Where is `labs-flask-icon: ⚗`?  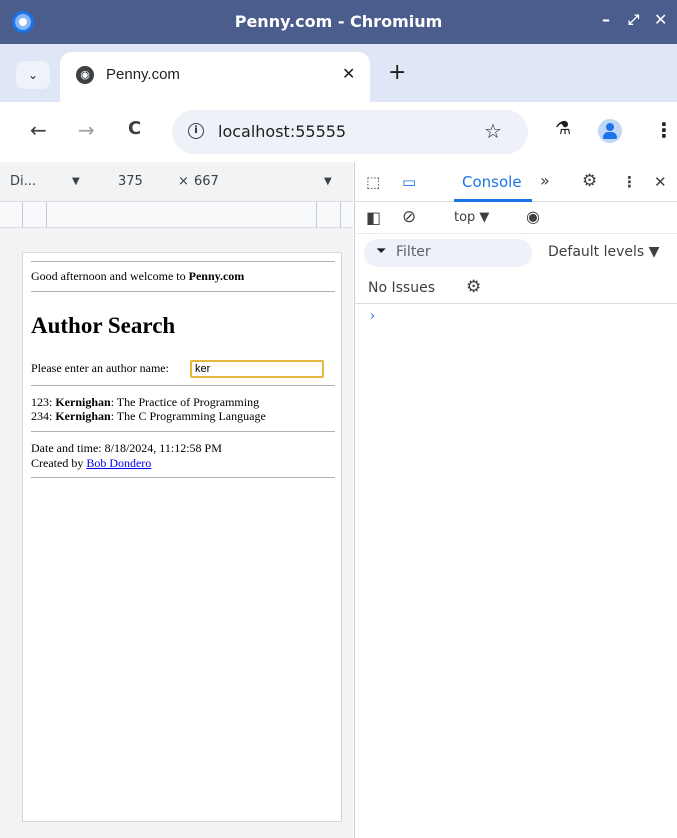 labs-flask-icon: ⚗ is located at coordinates (563, 128).